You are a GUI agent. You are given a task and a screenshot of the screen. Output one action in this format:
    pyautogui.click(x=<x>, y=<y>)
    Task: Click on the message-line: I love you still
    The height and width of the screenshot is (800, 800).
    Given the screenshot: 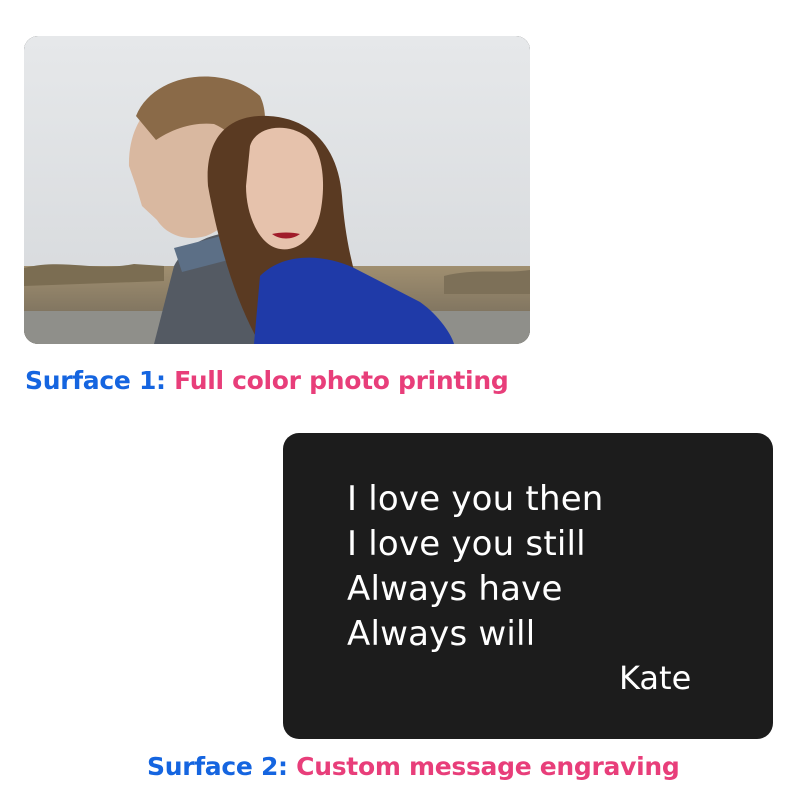 What is the action you would take?
    pyautogui.click(x=466, y=544)
    